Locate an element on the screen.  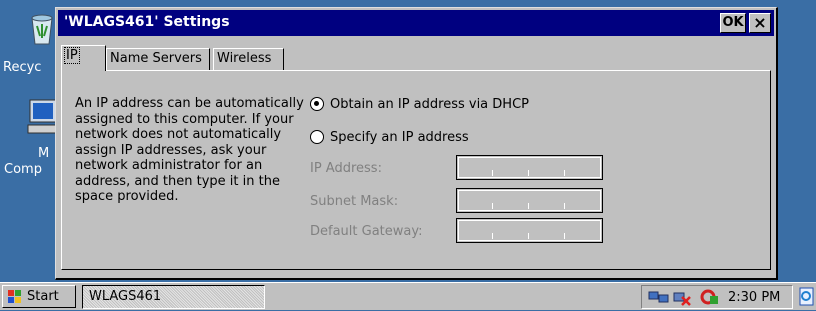
radio-specify: Specify an IP address is located at coordinates (410, 138).